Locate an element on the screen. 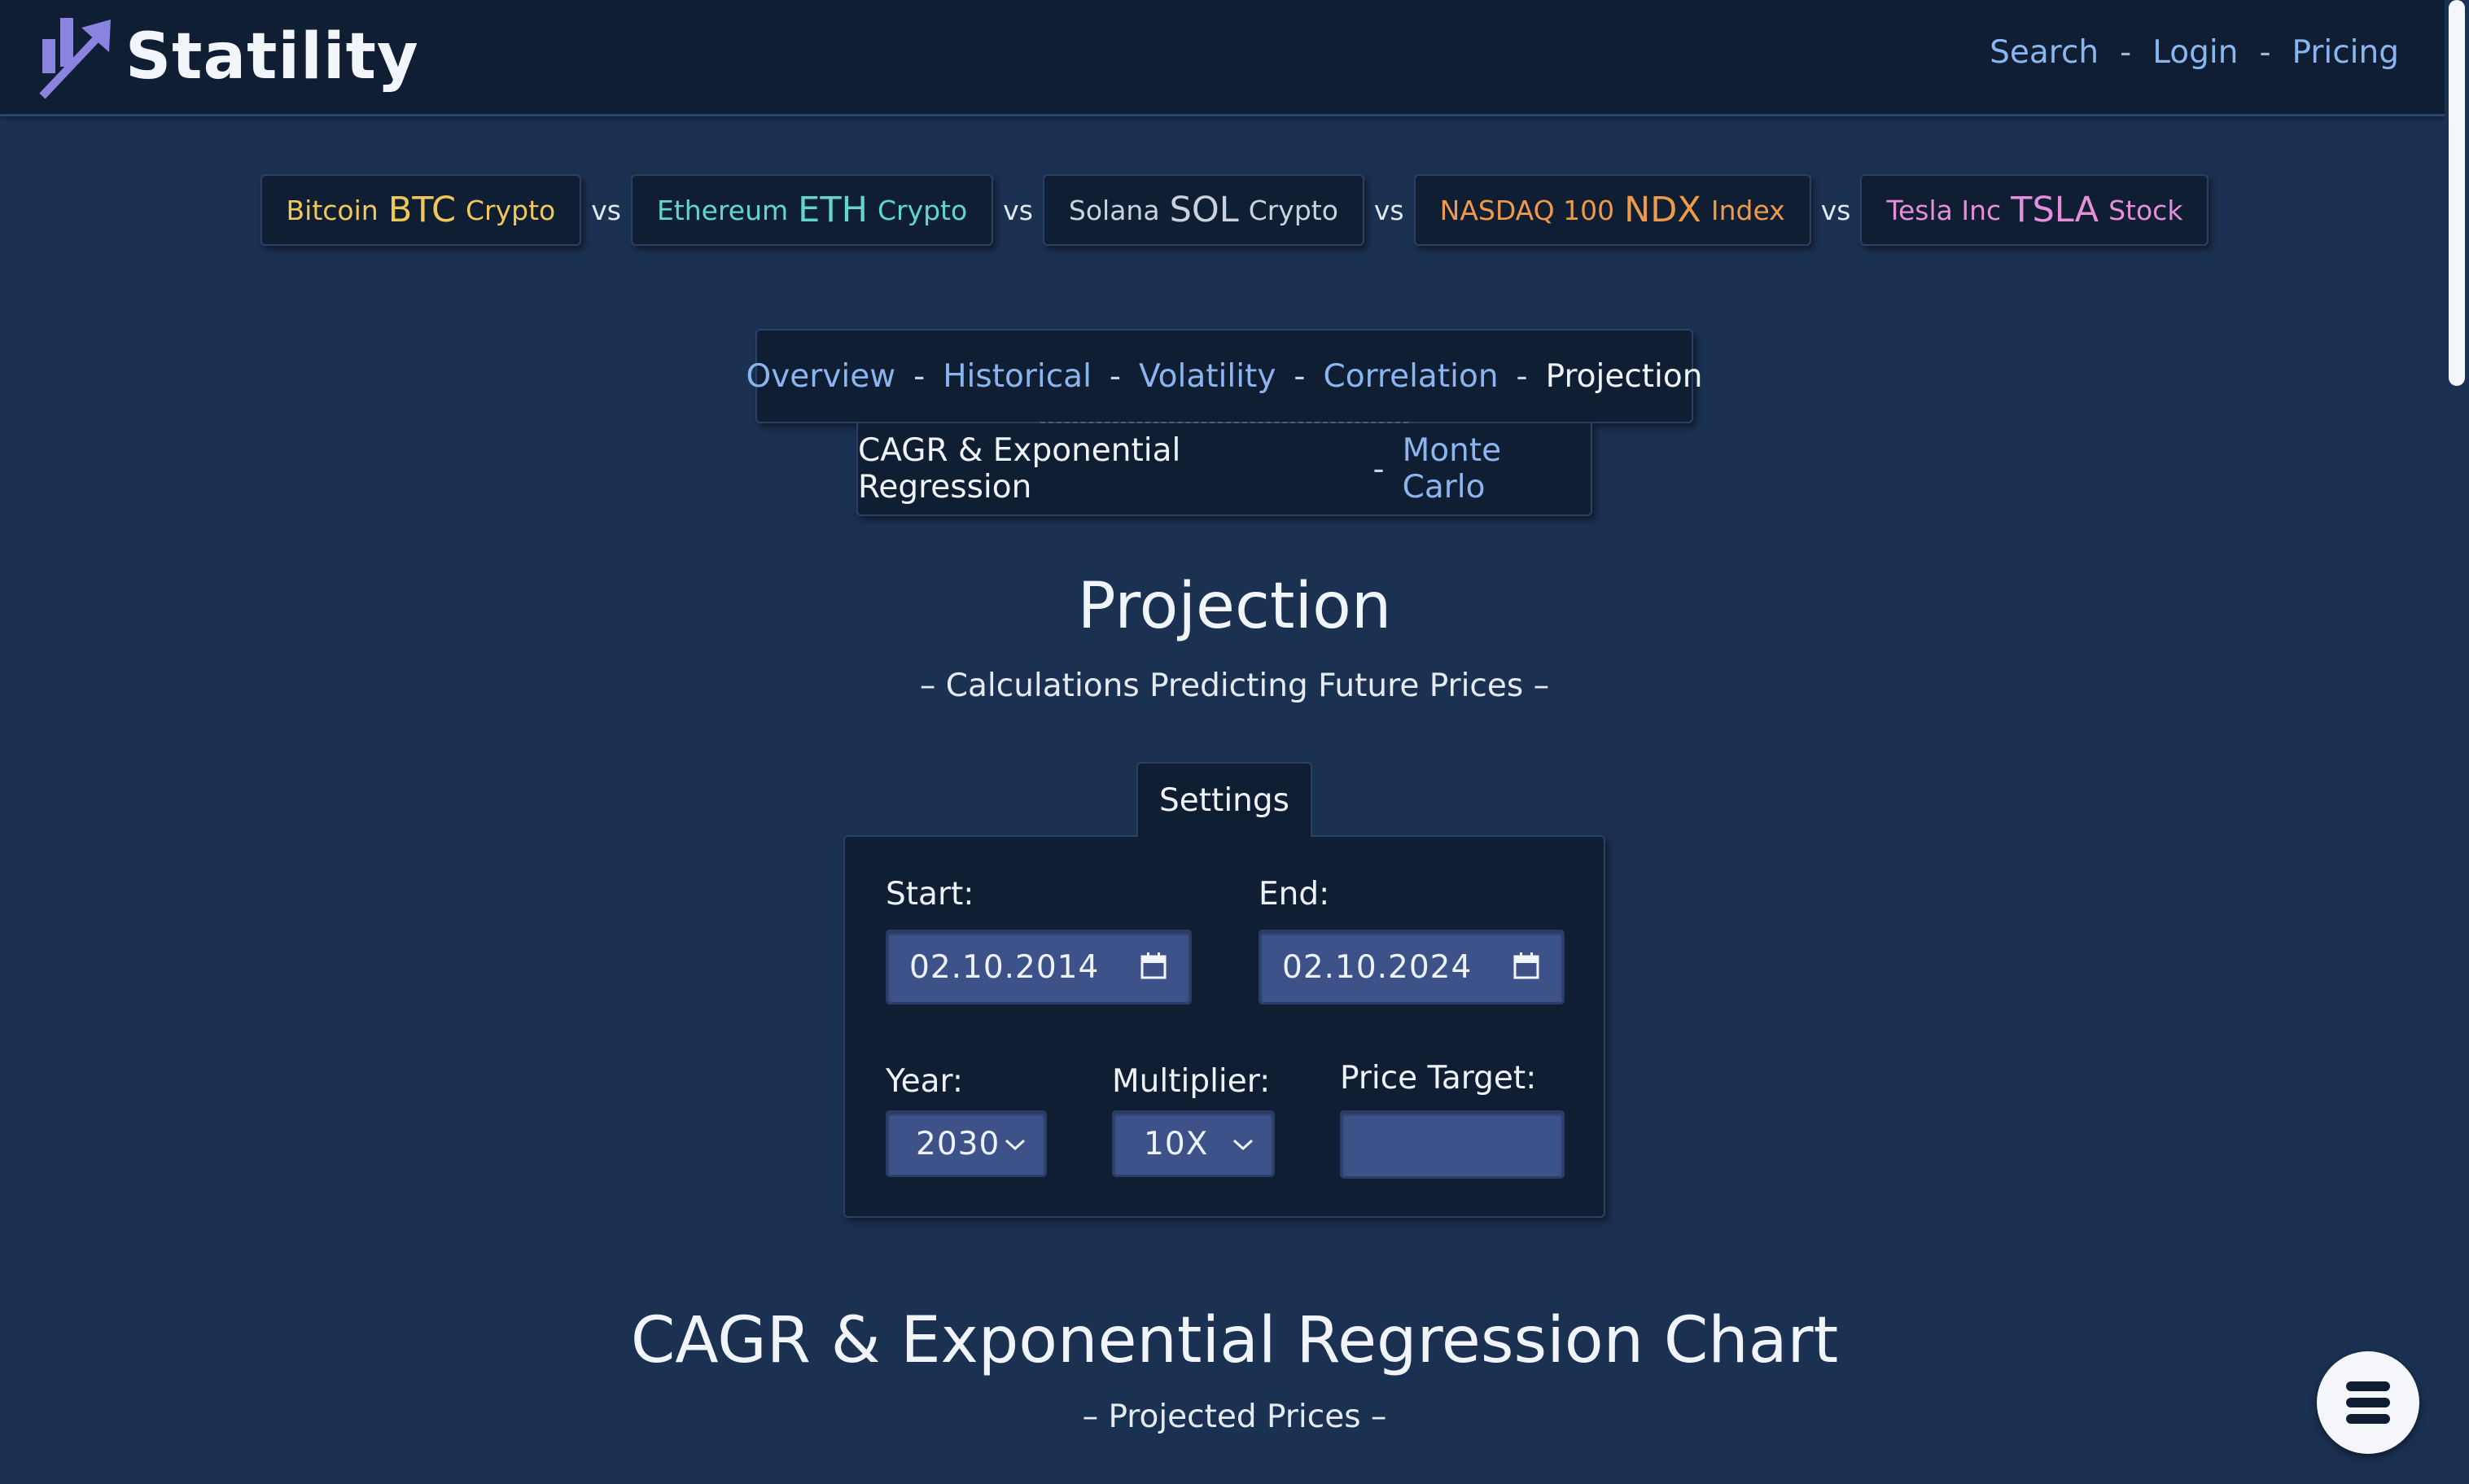 The width and height of the screenshot is (2469, 1484). end-date-label: End: is located at coordinates (1294, 895).